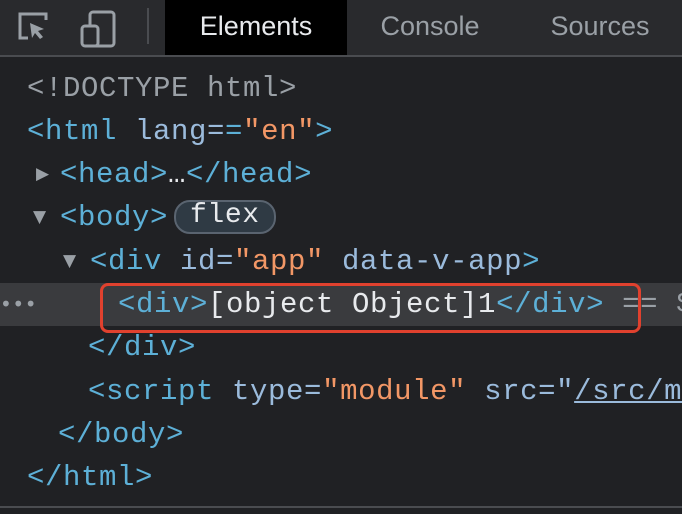 This screenshot has height=514, width=682. I want to click on dom-node-body: ▼ <body> flex, so click(341, 217).